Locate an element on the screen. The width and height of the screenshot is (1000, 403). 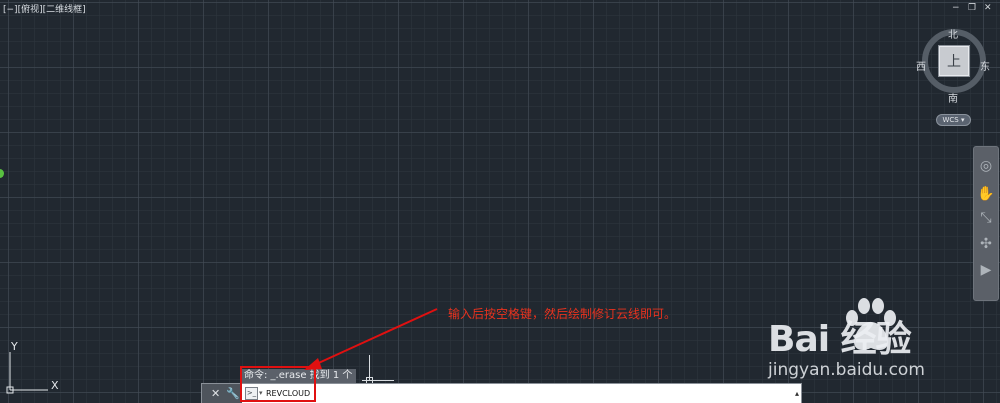
navigation-bar: ◎ ✋ ⤡ ✣ ▶ is located at coordinates (986, 223).